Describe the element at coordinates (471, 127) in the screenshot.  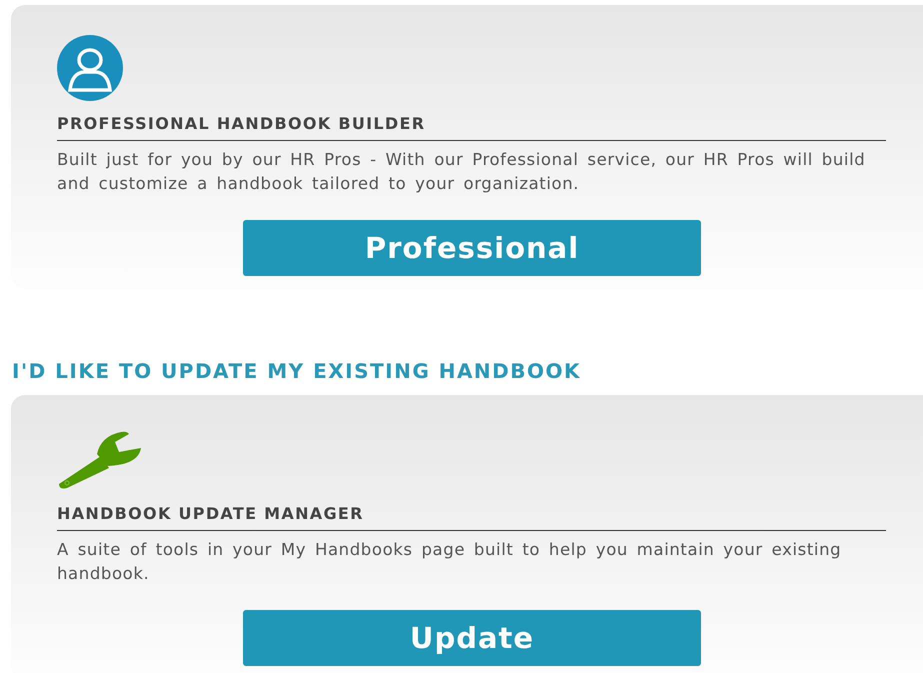
I see `card-title: PROFESSIONAL HANDBOOK BUILDER` at that location.